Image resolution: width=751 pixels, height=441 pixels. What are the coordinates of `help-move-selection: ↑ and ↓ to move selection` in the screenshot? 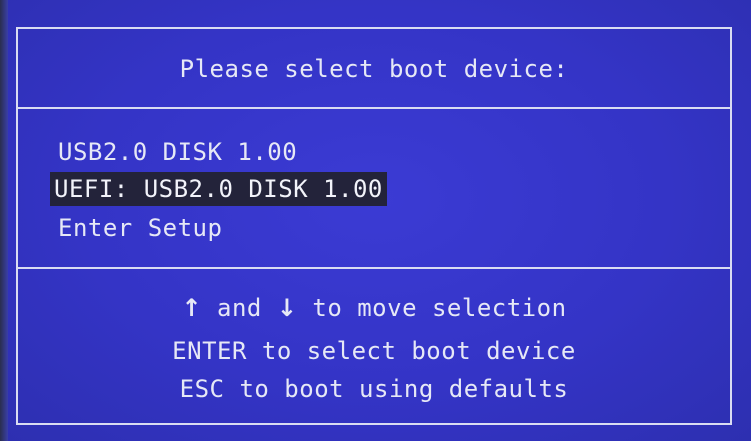 It's located at (374, 308).